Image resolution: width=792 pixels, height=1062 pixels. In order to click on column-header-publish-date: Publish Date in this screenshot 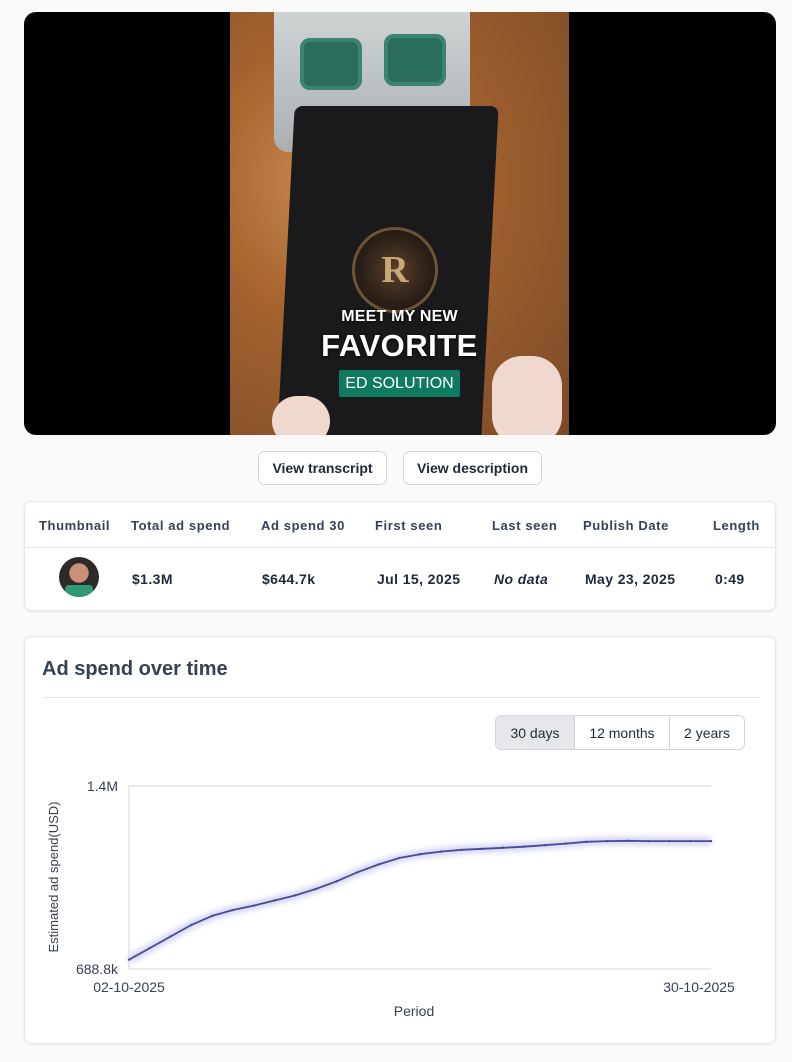, I will do `click(626, 525)`.